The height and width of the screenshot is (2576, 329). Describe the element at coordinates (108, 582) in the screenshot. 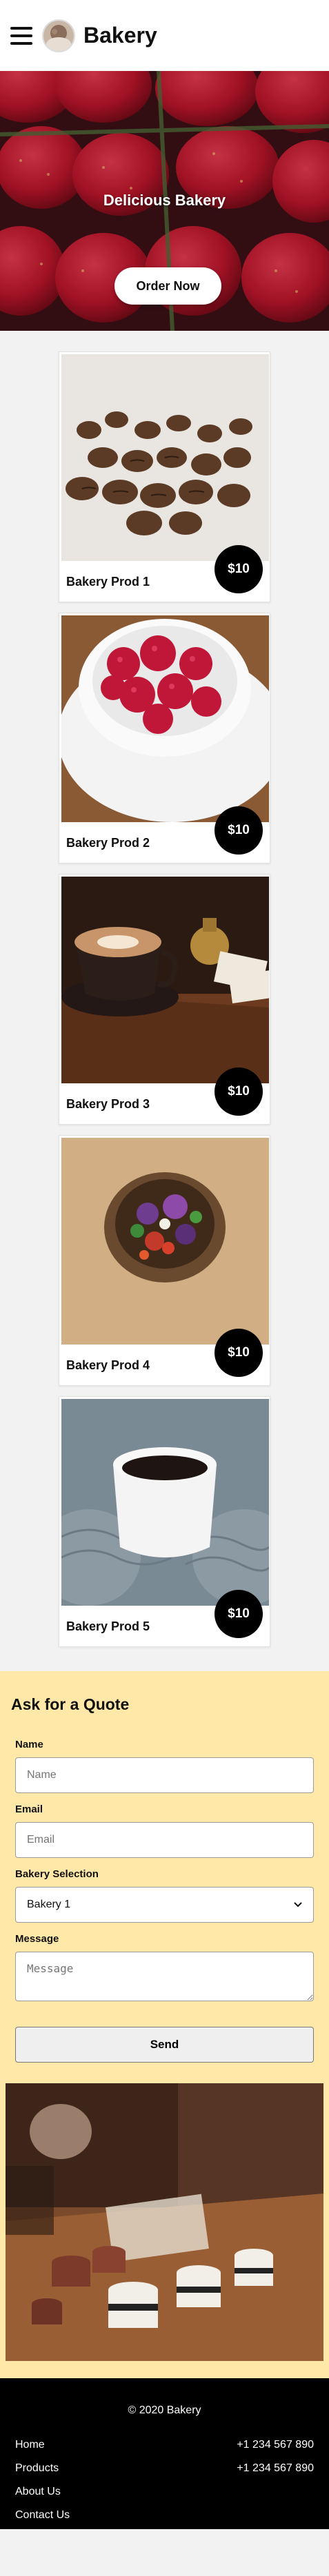

I see `product-name: Bakery Prod 1` at that location.